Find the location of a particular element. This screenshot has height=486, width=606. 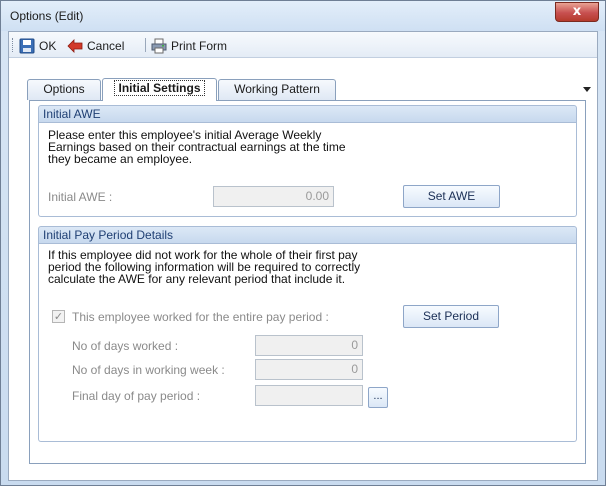

close-icon: x is located at coordinates (577, 11).